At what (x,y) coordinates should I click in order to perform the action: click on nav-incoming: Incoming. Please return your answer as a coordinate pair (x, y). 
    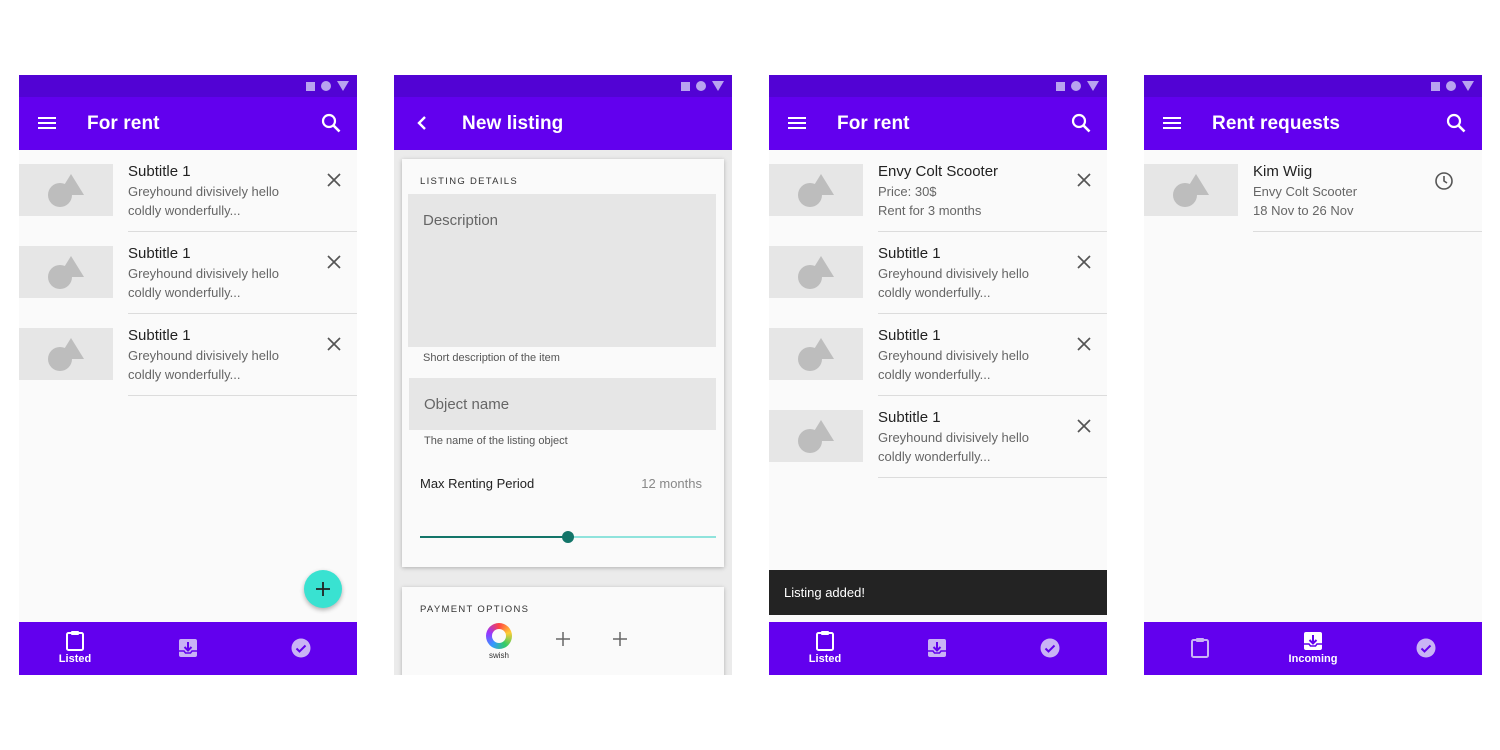
    Looking at the image, I should click on (1313, 648).